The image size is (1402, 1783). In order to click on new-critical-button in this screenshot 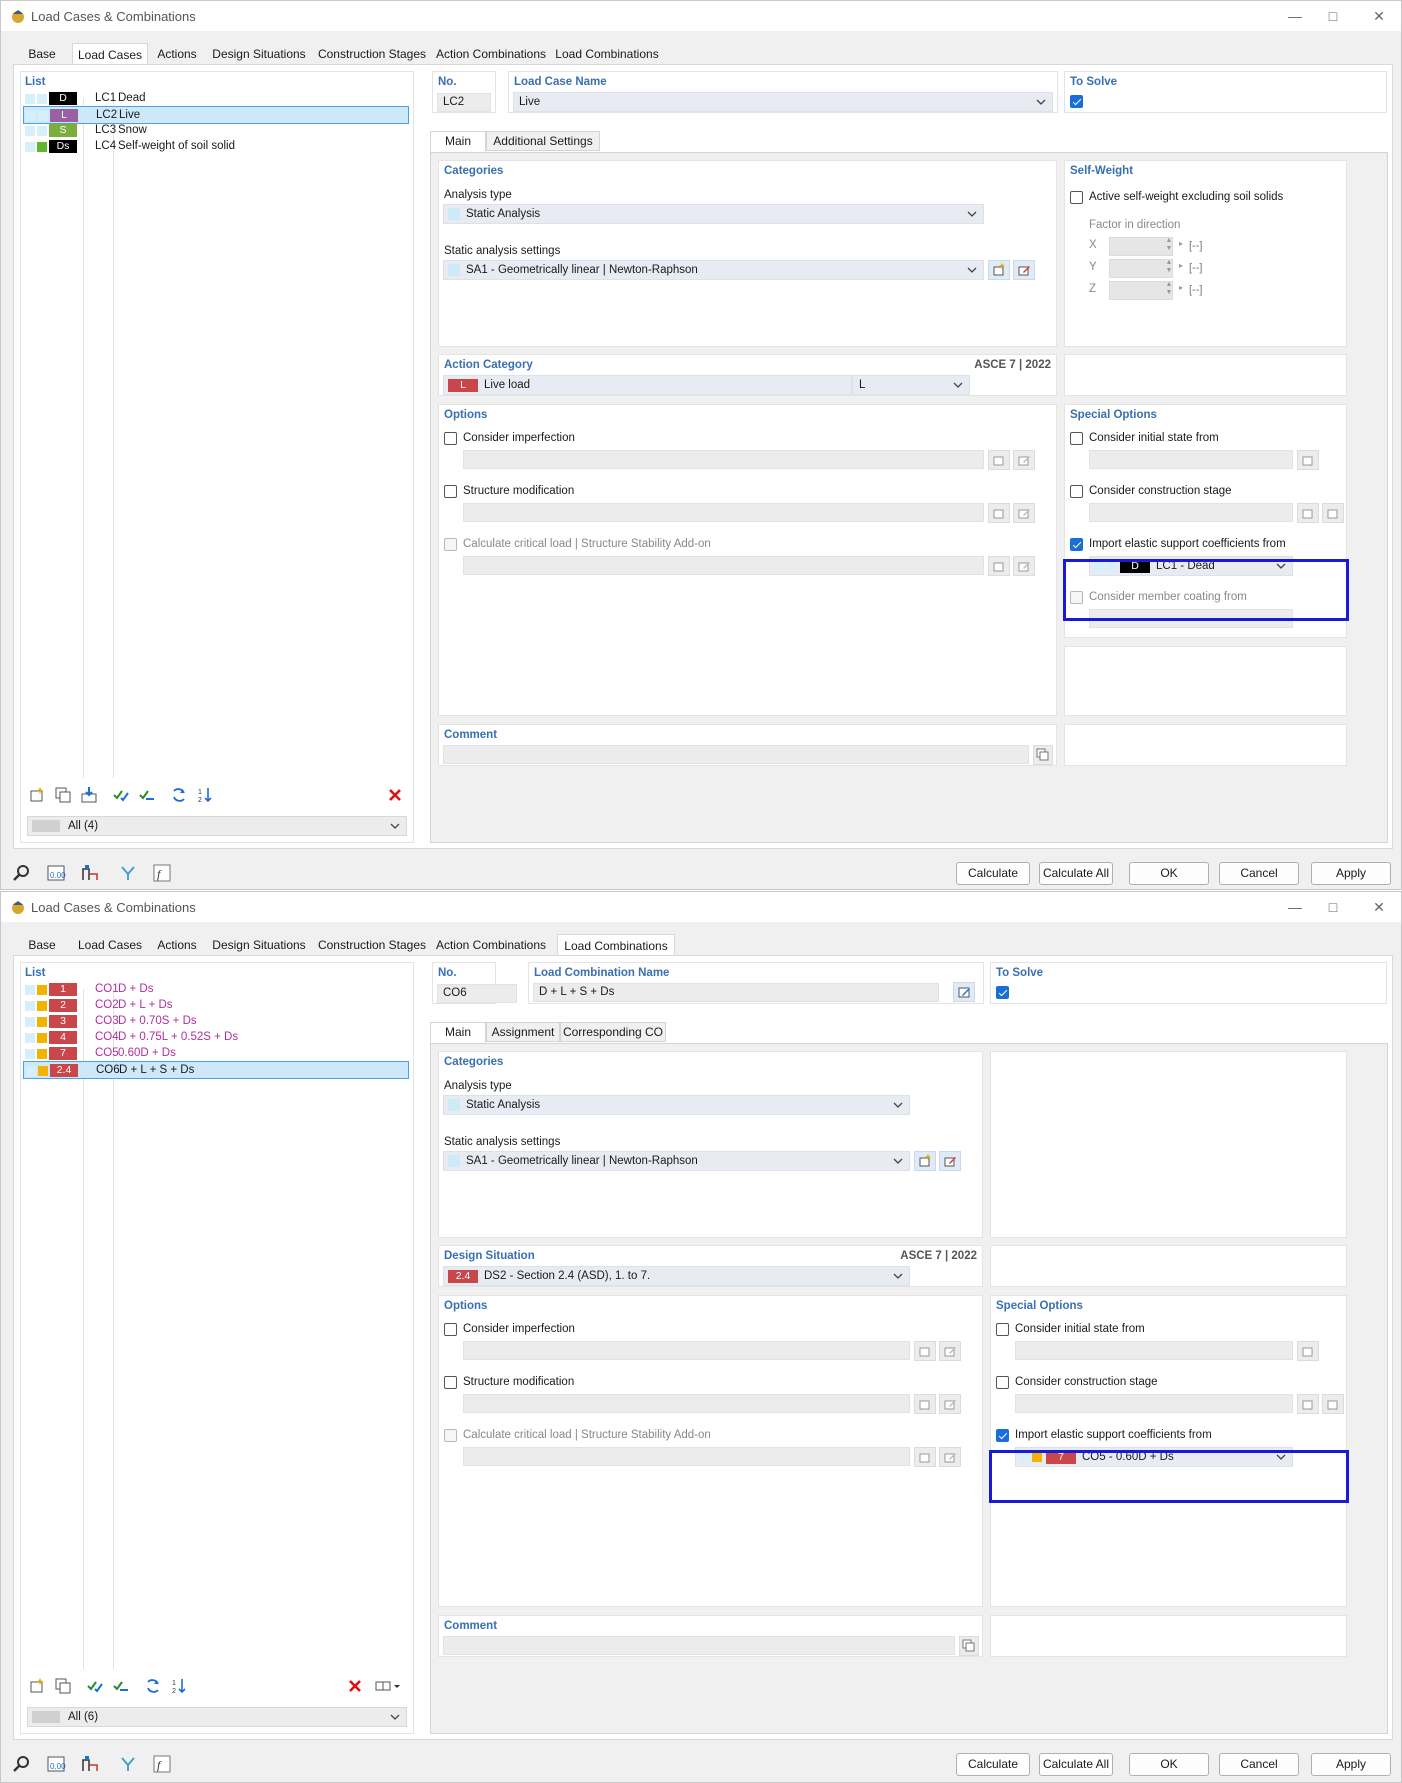, I will do `click(925, 1457)`.